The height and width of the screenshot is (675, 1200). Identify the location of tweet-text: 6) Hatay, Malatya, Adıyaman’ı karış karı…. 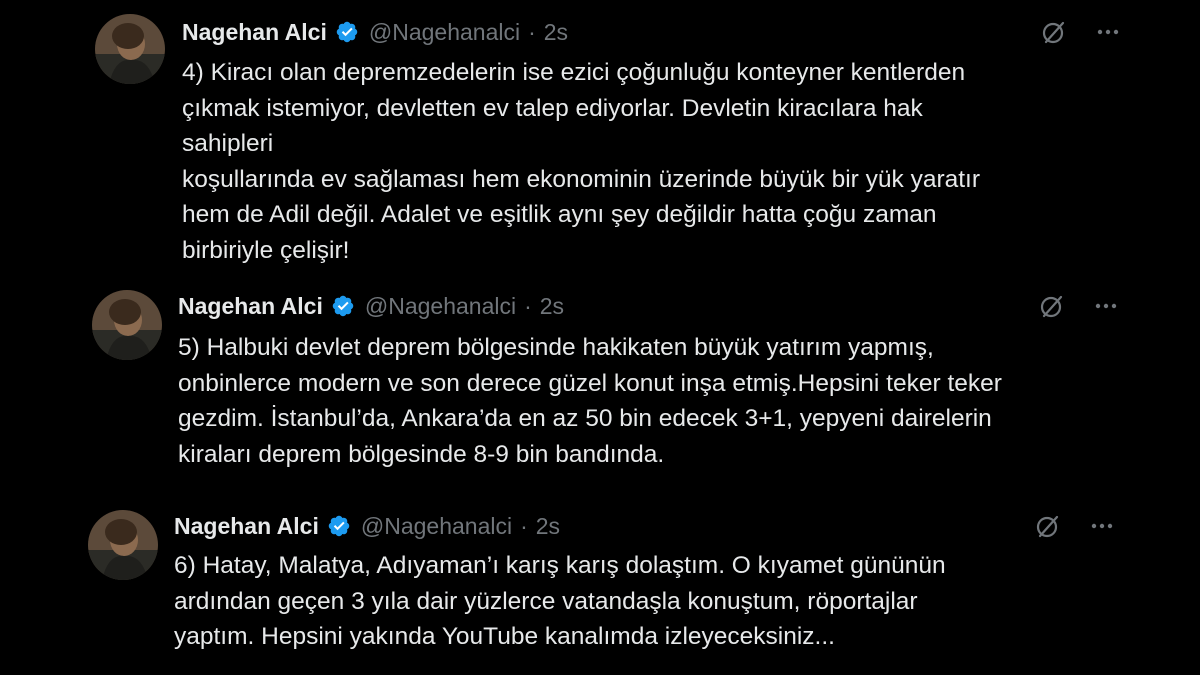
(560, 601).